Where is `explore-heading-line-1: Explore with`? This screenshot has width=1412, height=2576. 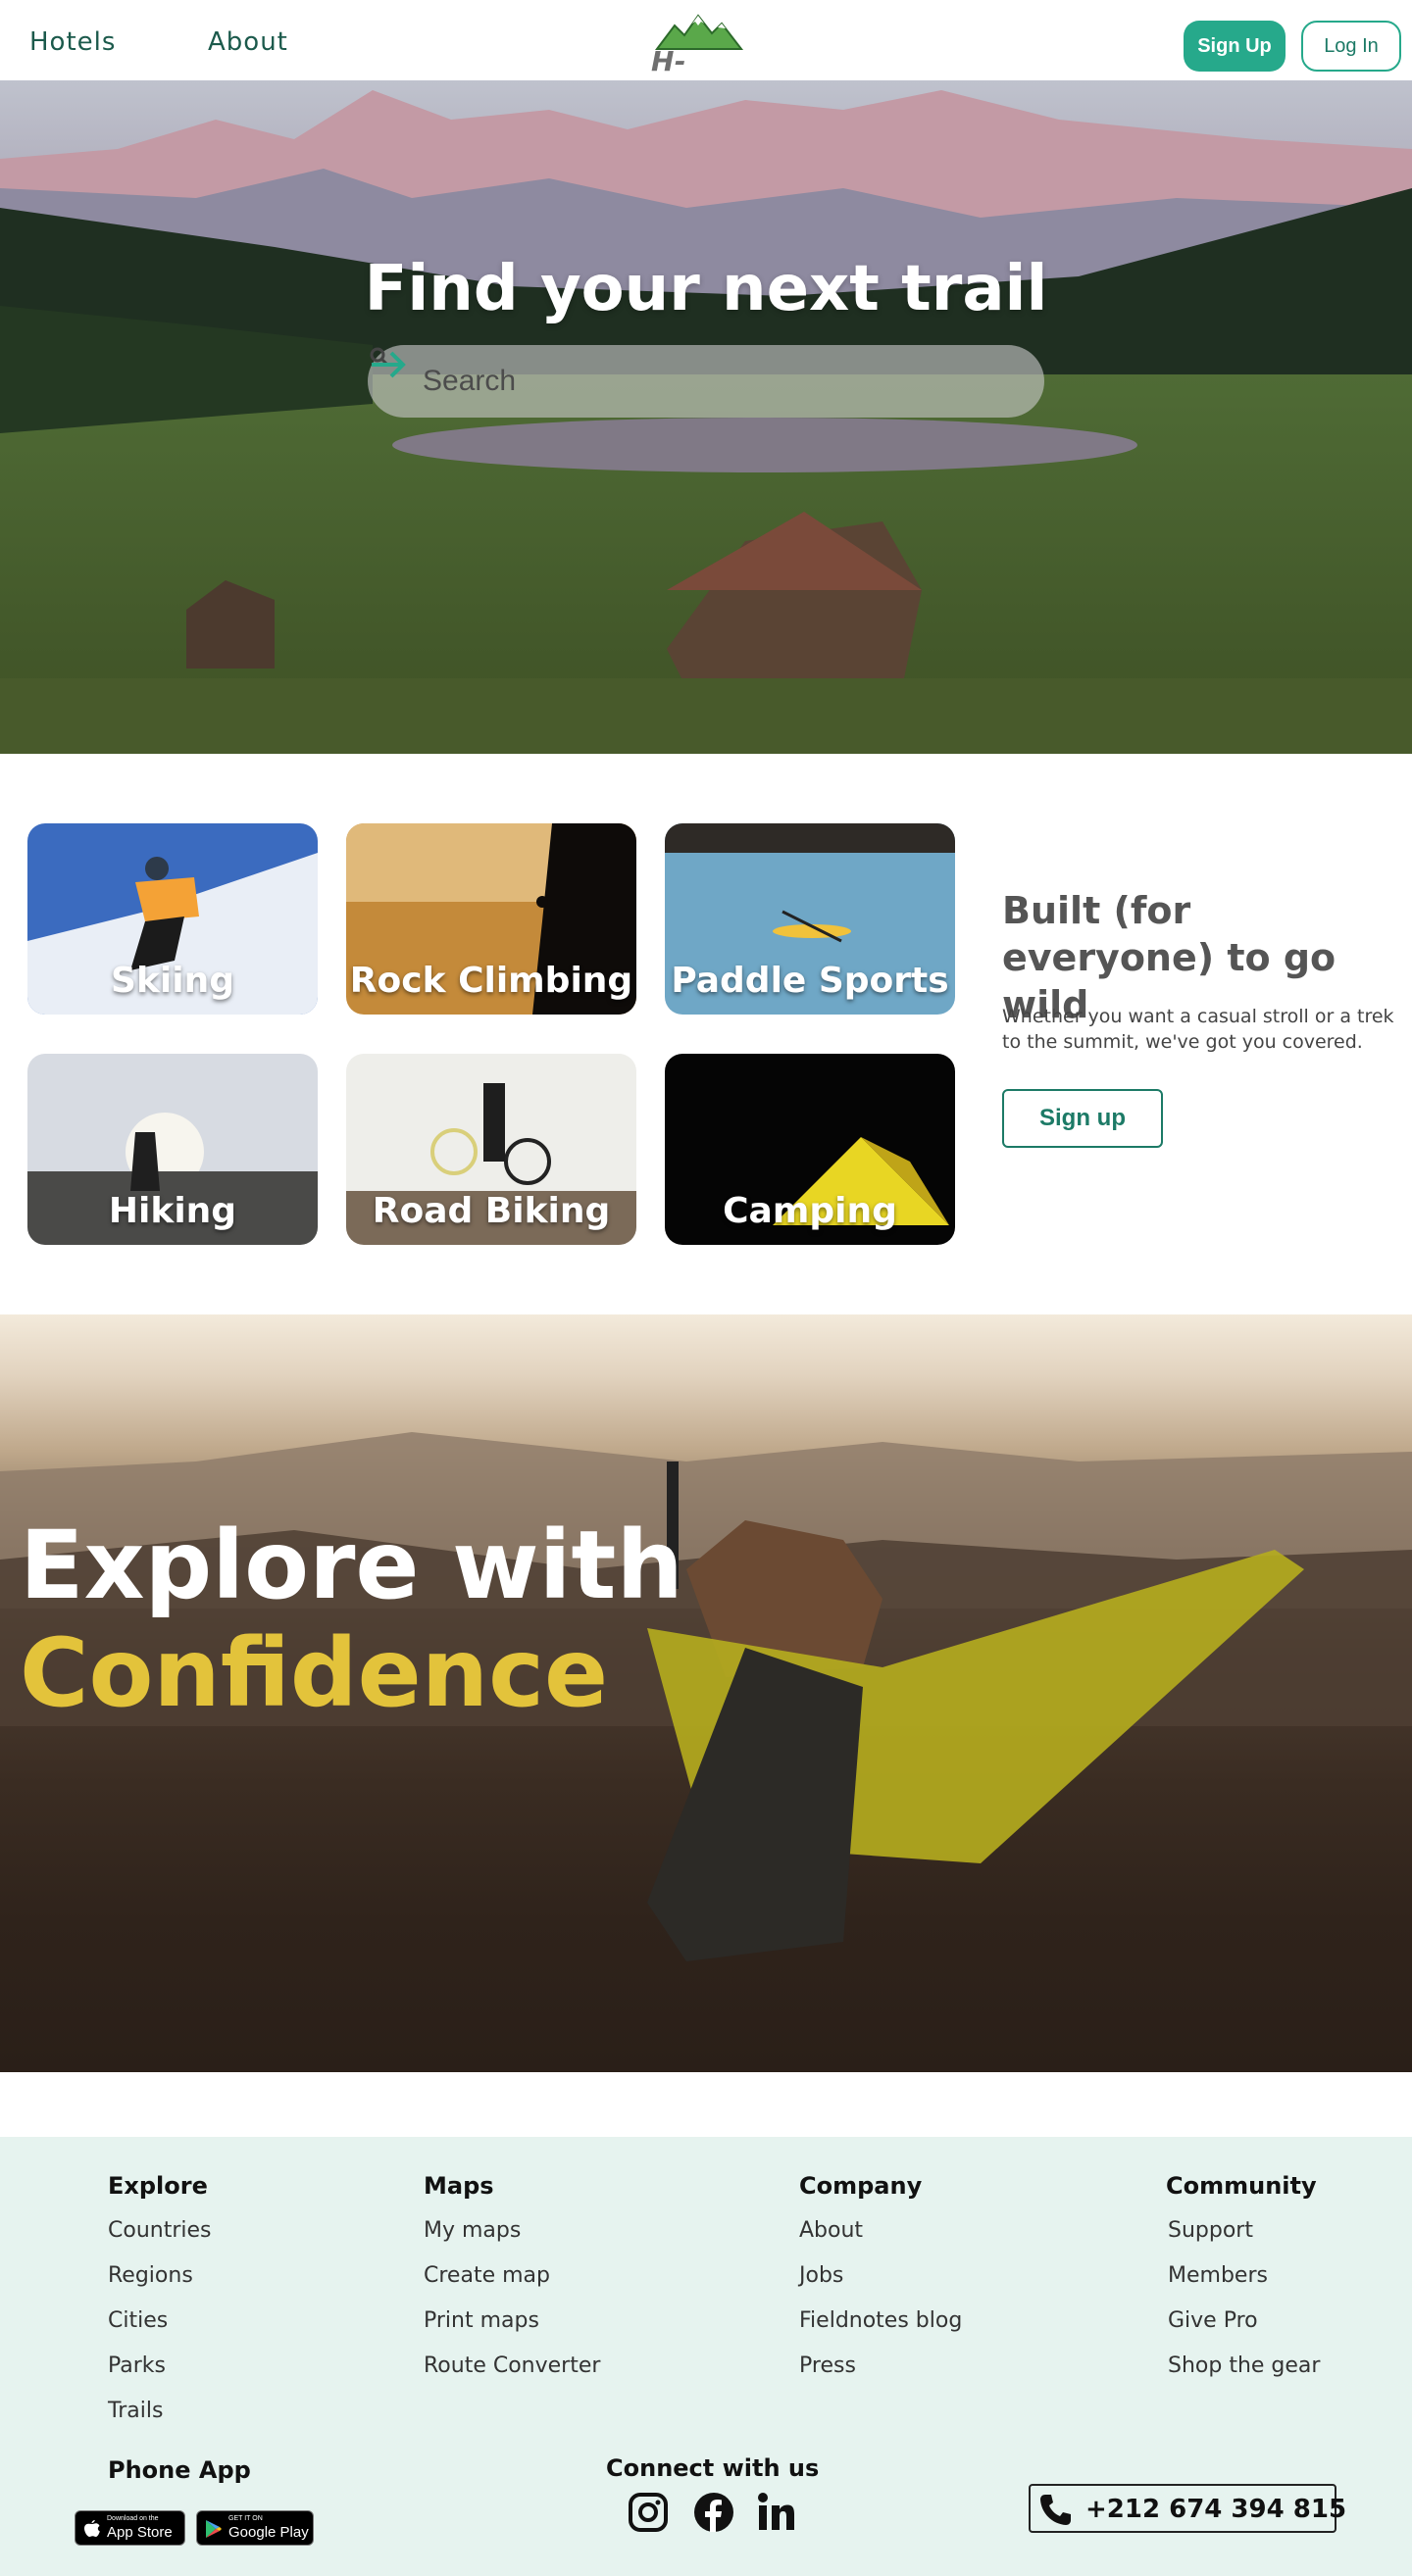
explore-heading-line-1: Explore with is located at coordinates (351, 1565).